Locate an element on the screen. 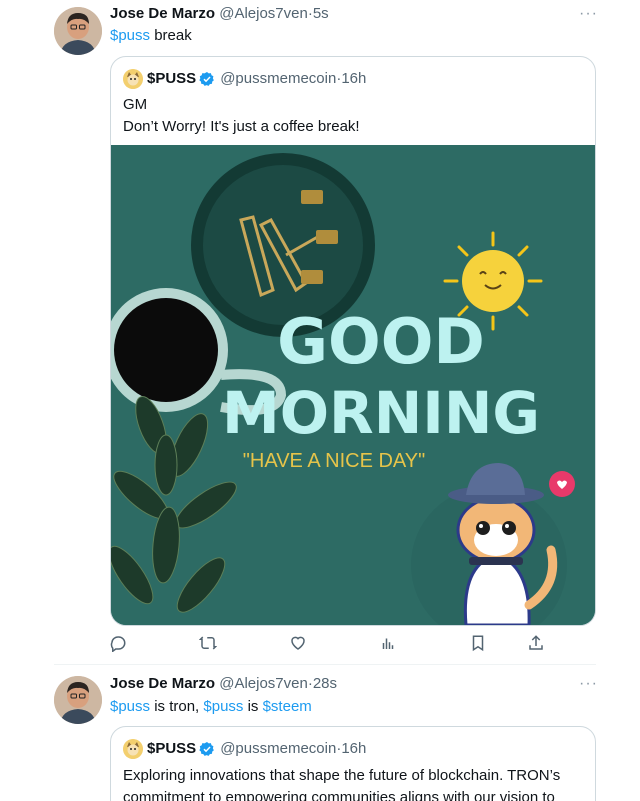 The width and height of the screenshot is (640, 801). tweet-text-segment: is tron, is located at coordinates (177, 706).